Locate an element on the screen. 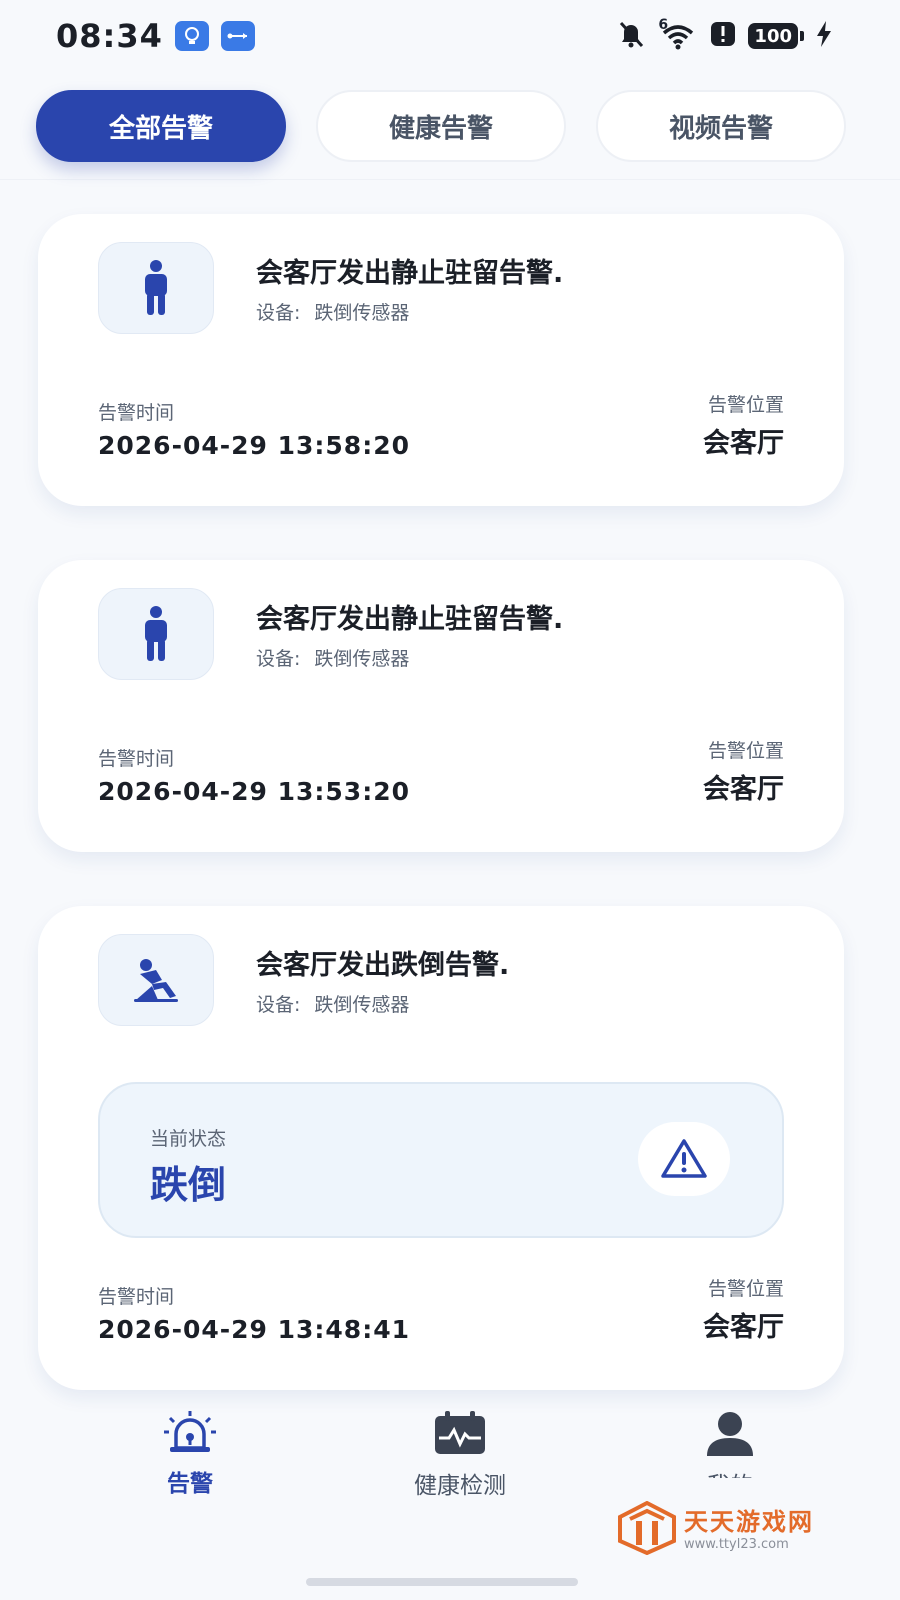 This screenshot has height=1600, width=900. warning-triangle-icon is located at coordinates (684, 1159).